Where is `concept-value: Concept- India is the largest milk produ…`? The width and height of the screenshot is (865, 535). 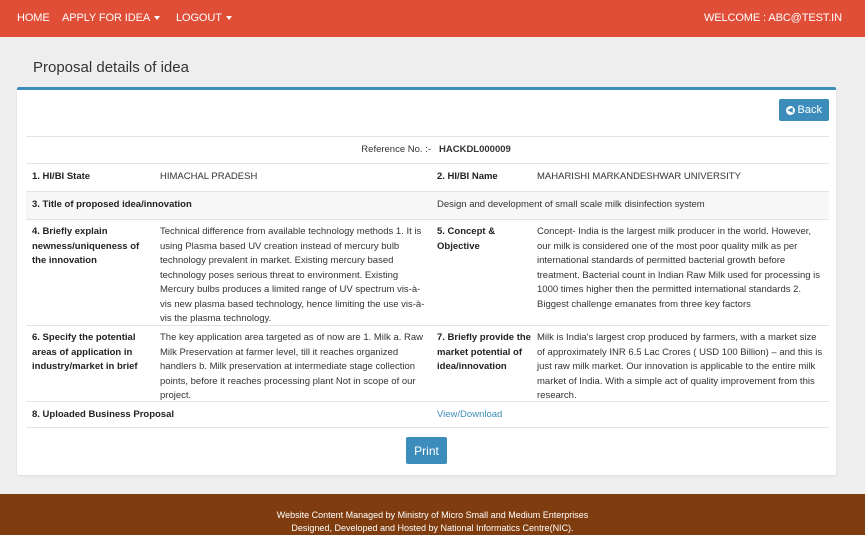 concept-value: Concept- India is the largest milk produ… is located at coordinates (679, 268).